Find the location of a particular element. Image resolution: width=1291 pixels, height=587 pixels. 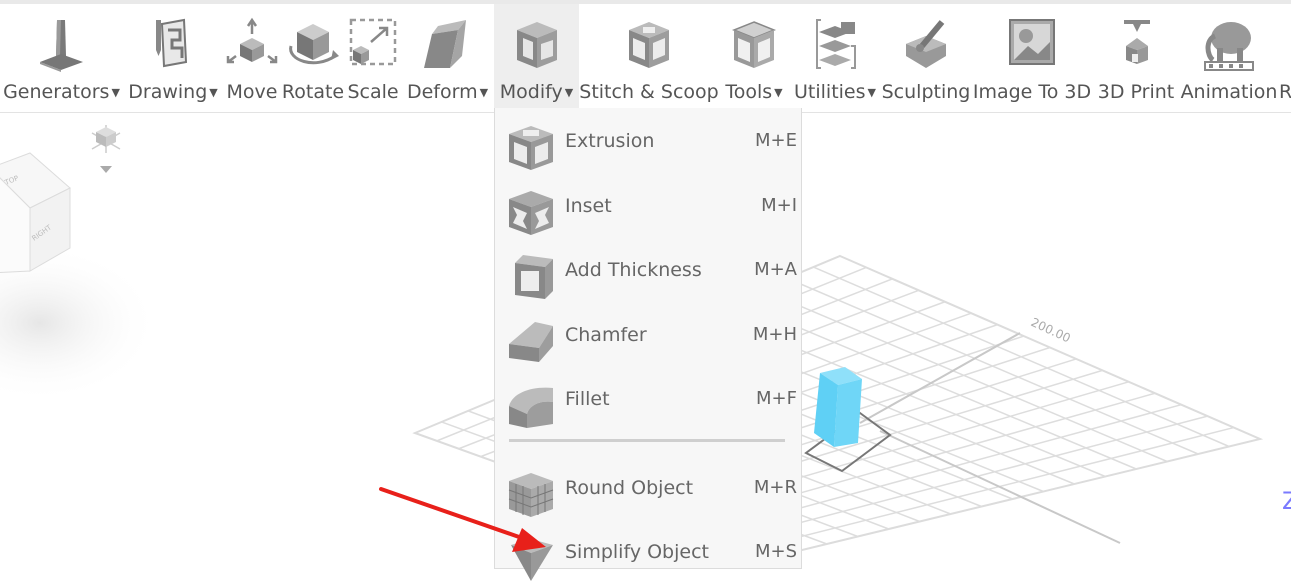

sculpting-icon is located at coordinates (926, 46).